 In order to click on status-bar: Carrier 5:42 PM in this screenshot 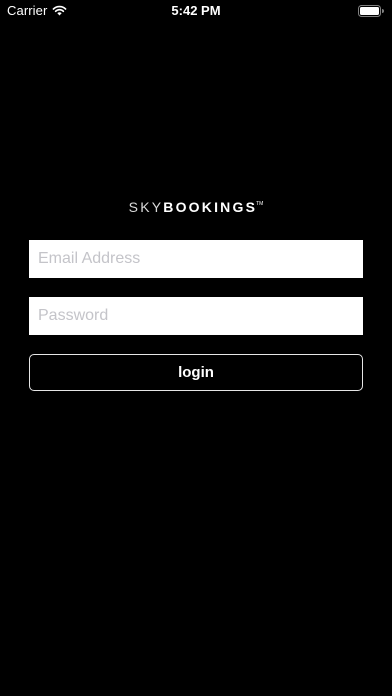, I will do `click(196, 11)`.